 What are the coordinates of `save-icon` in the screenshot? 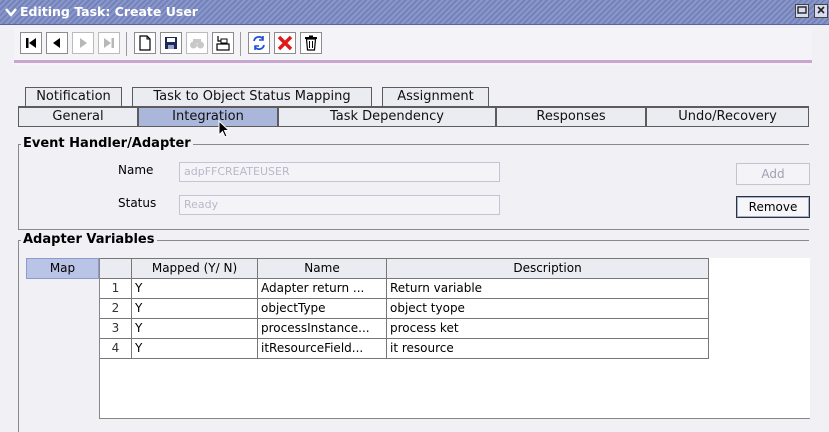 It's located at (171, 43).